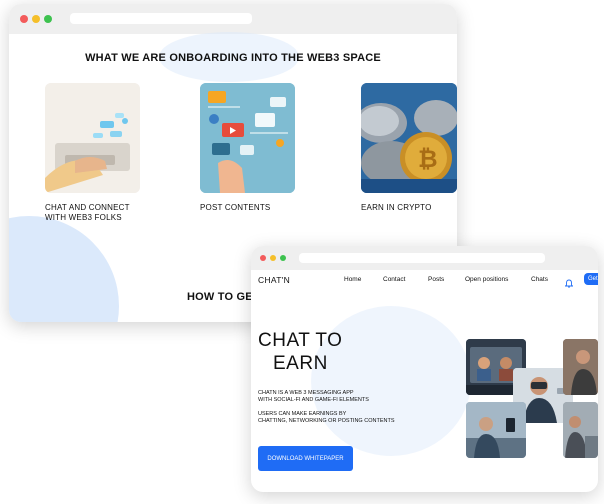  I want to click on caption-line: POST CONTENTS, so click(235, 207).